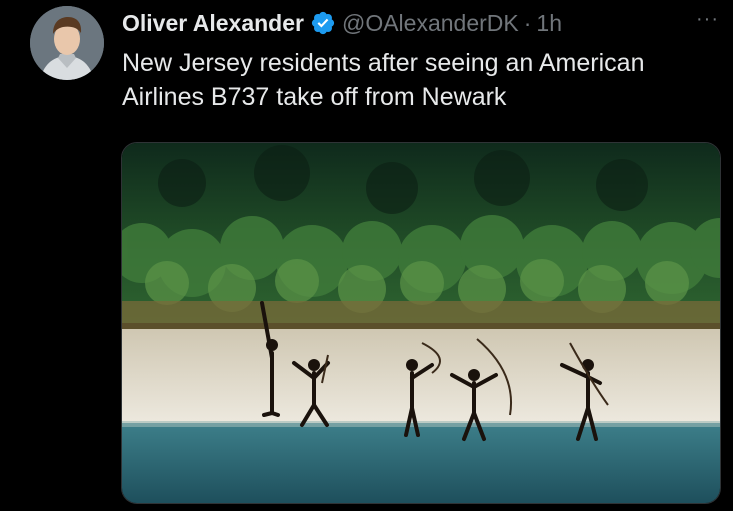  Describe the element at coordinates (213, 23) in the screenshot. I see `author-name: Oliver Alexander` at that location.